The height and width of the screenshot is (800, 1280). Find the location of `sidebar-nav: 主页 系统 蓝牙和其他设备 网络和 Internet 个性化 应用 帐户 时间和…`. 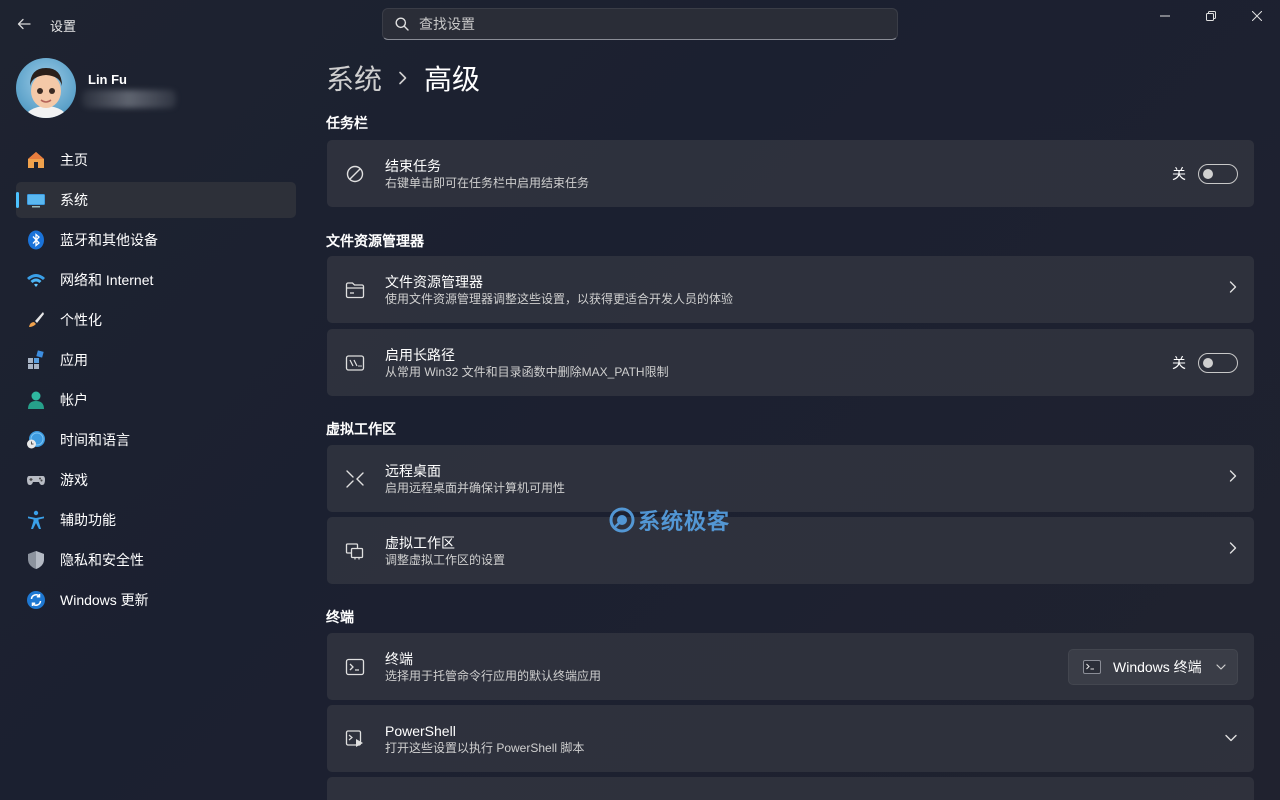

sidebar-nav: 主页 系统 蓝牙和其他设备 网络和 Internet 个性化 应用 帐户 时间和… is located at coordinates (156, 382).